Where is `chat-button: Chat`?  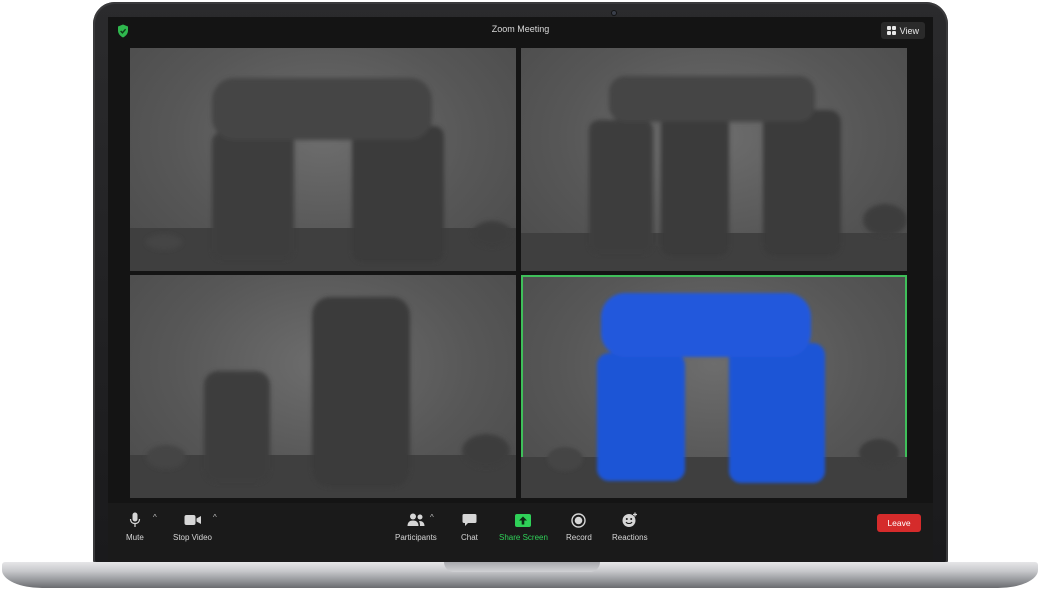 chat-button: Chat is located at coordinates (469, 526).